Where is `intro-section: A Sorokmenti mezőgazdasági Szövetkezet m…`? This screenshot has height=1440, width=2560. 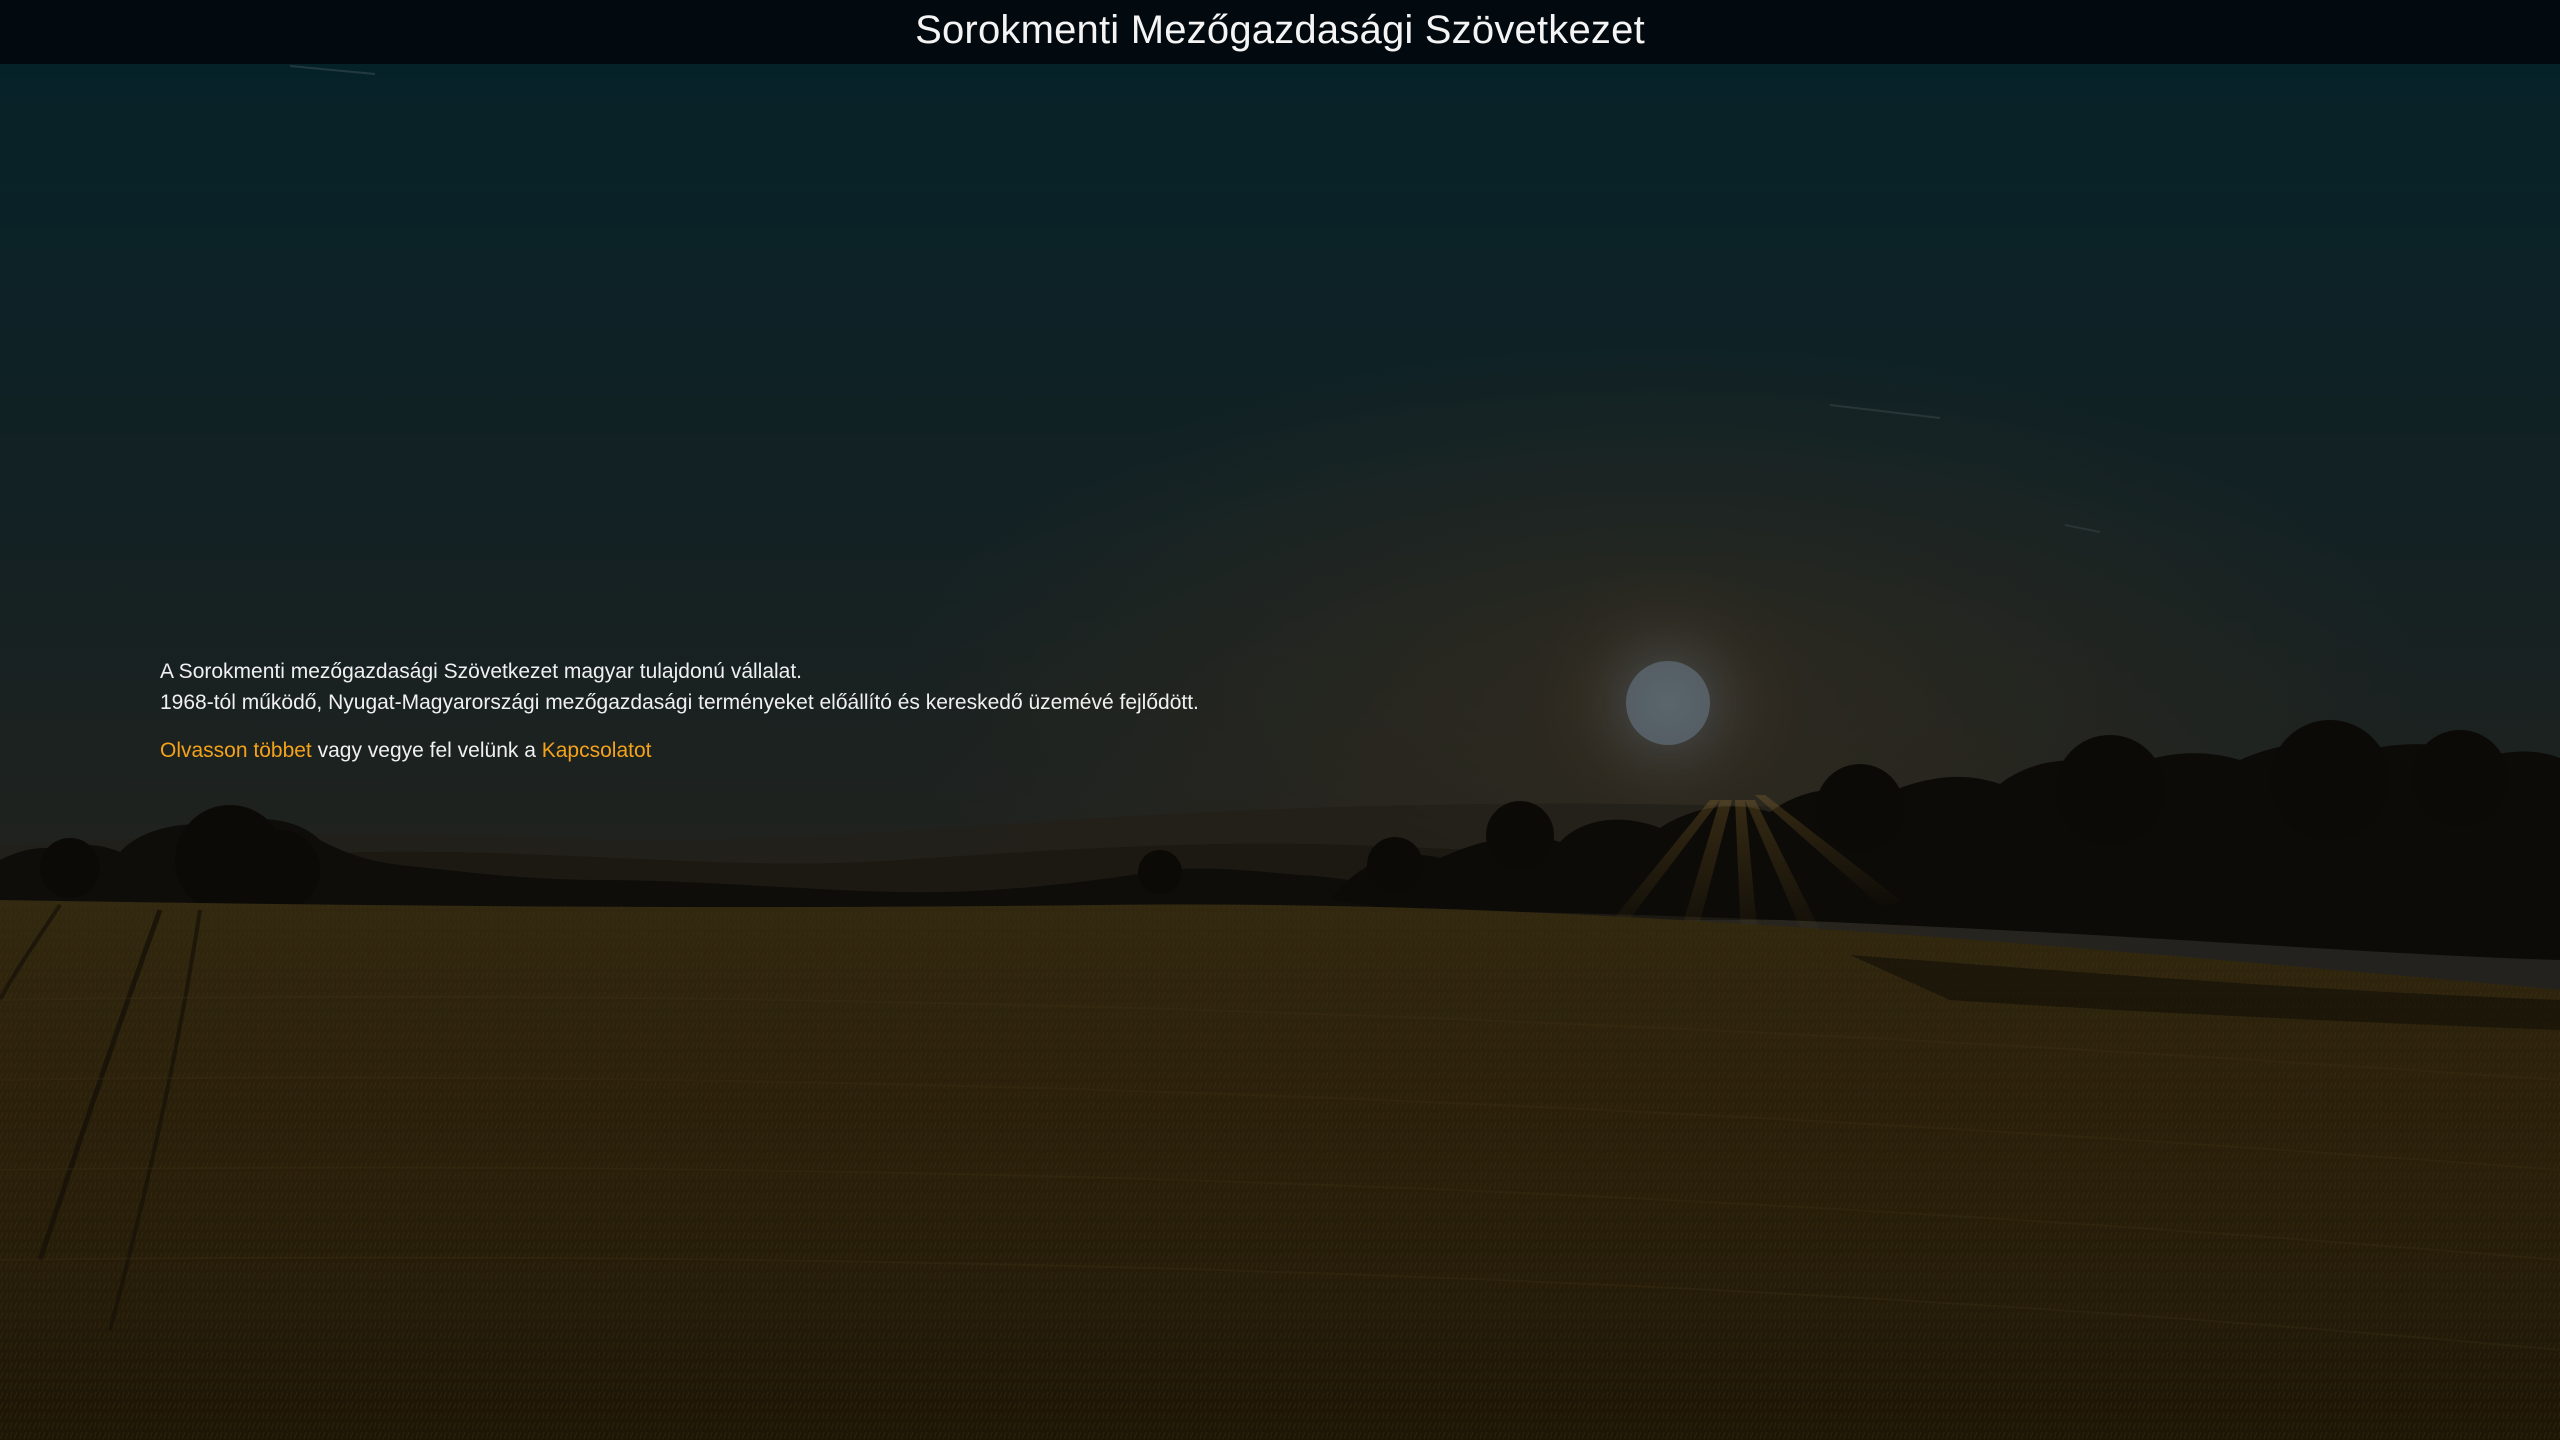
intro-section: A Sorokmenti mezőgazdasági Szövetkezet m… is located at coordinates (860, 711).